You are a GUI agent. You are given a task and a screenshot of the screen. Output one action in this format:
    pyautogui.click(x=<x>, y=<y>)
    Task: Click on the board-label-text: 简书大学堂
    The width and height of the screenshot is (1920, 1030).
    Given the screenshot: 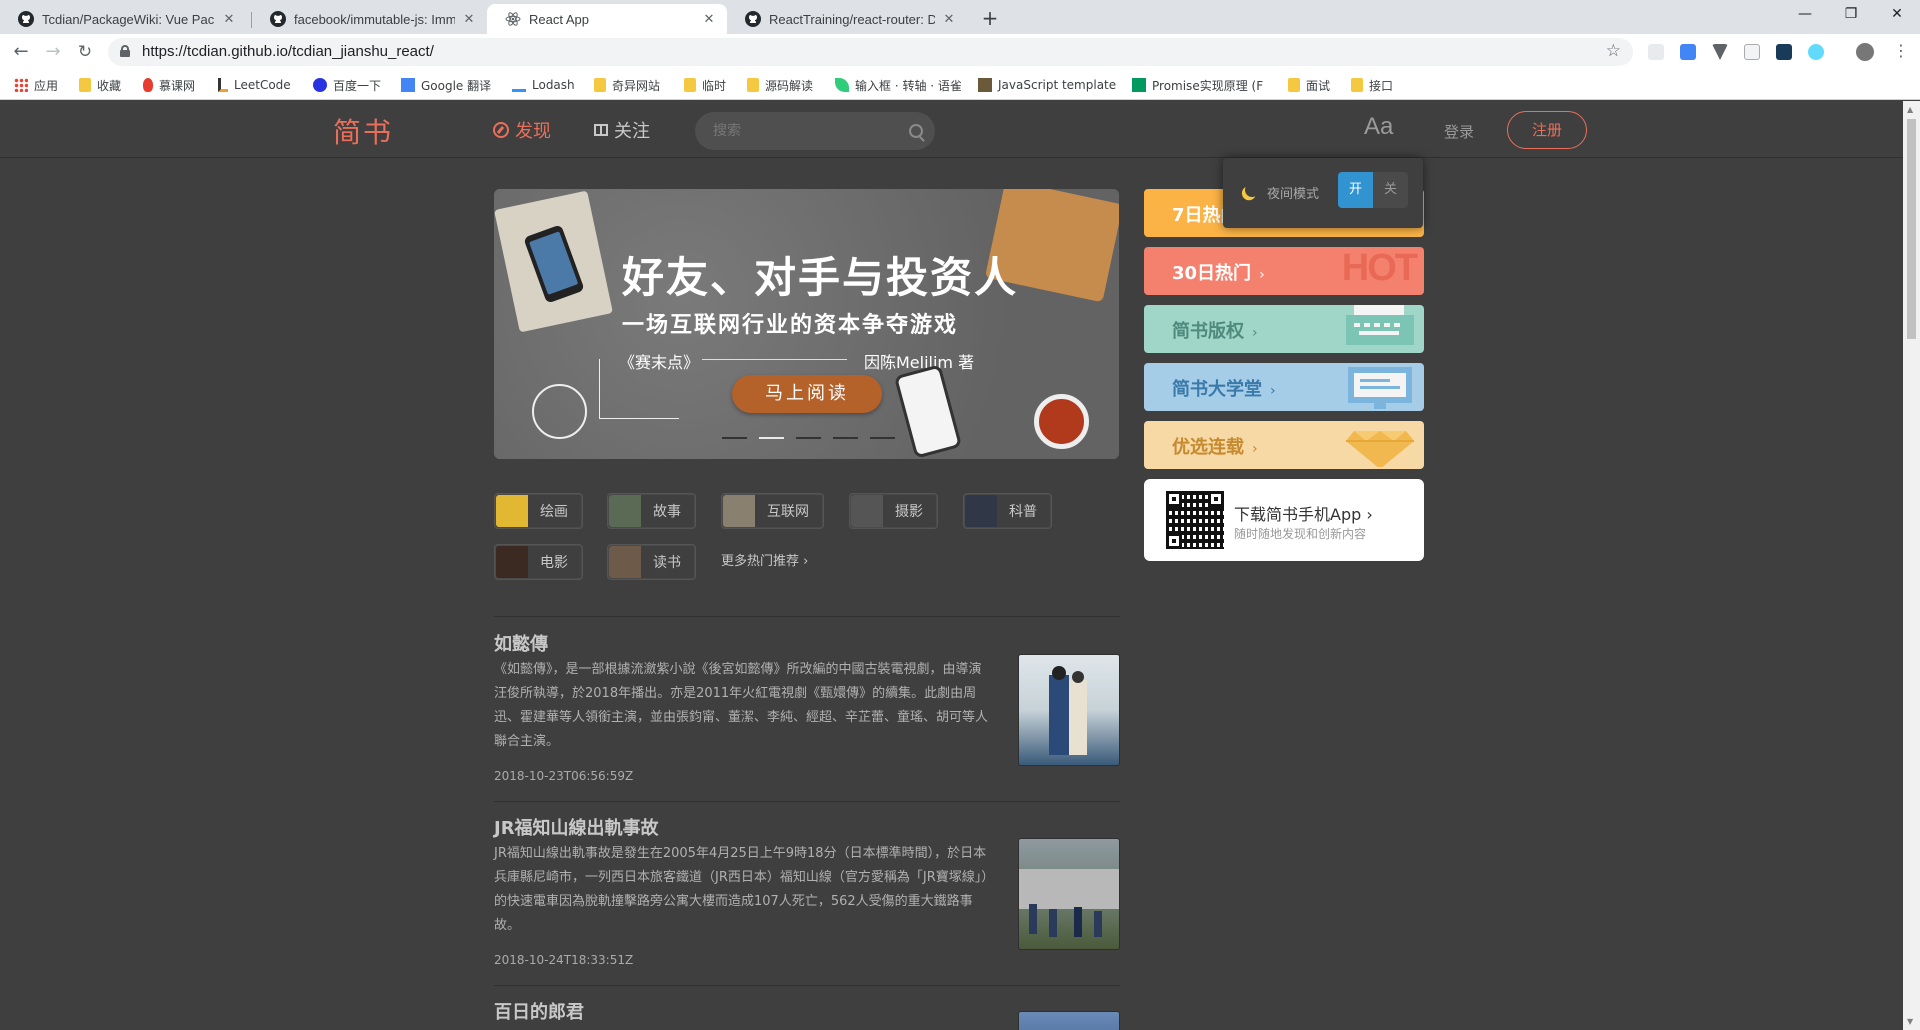 What is the action you would take?
    pyautogui.click(x=1217, y=389)
    